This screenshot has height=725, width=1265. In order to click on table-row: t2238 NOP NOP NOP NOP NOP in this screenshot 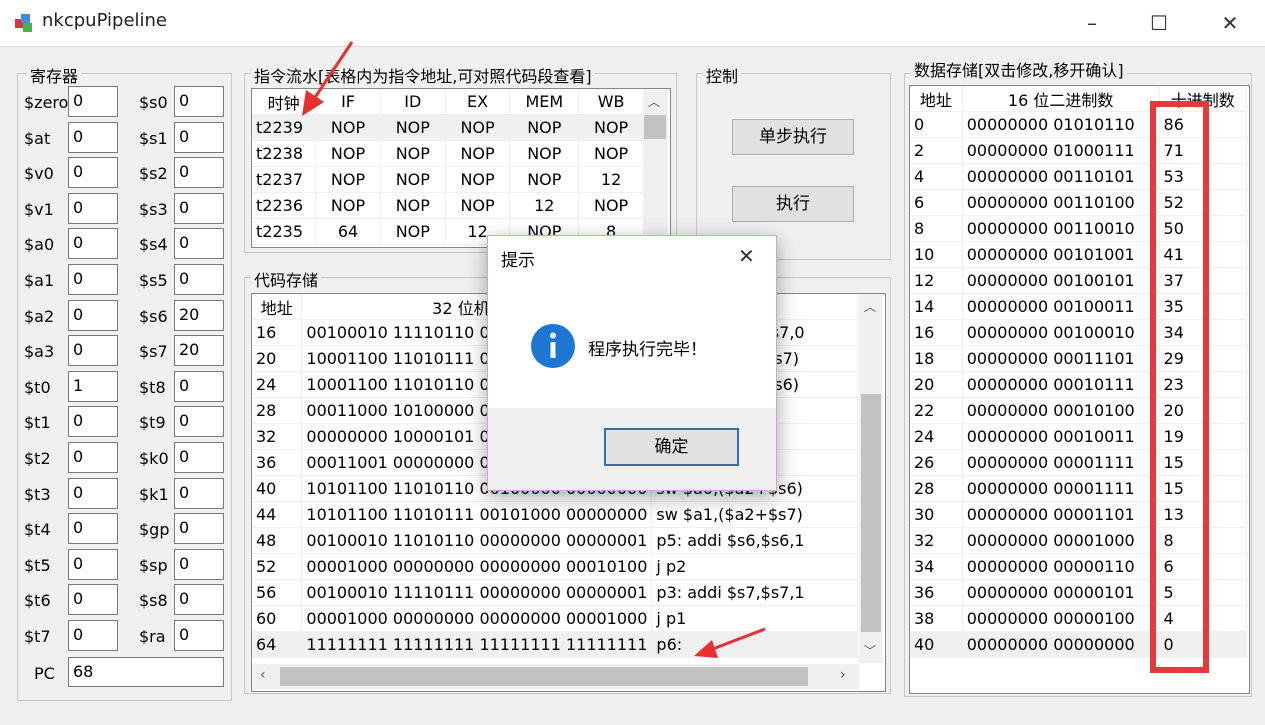, I will do `click(448, 153)`.